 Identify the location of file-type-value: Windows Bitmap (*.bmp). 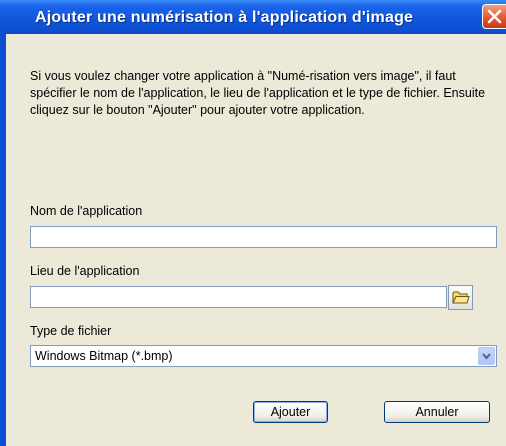
(104, 356).